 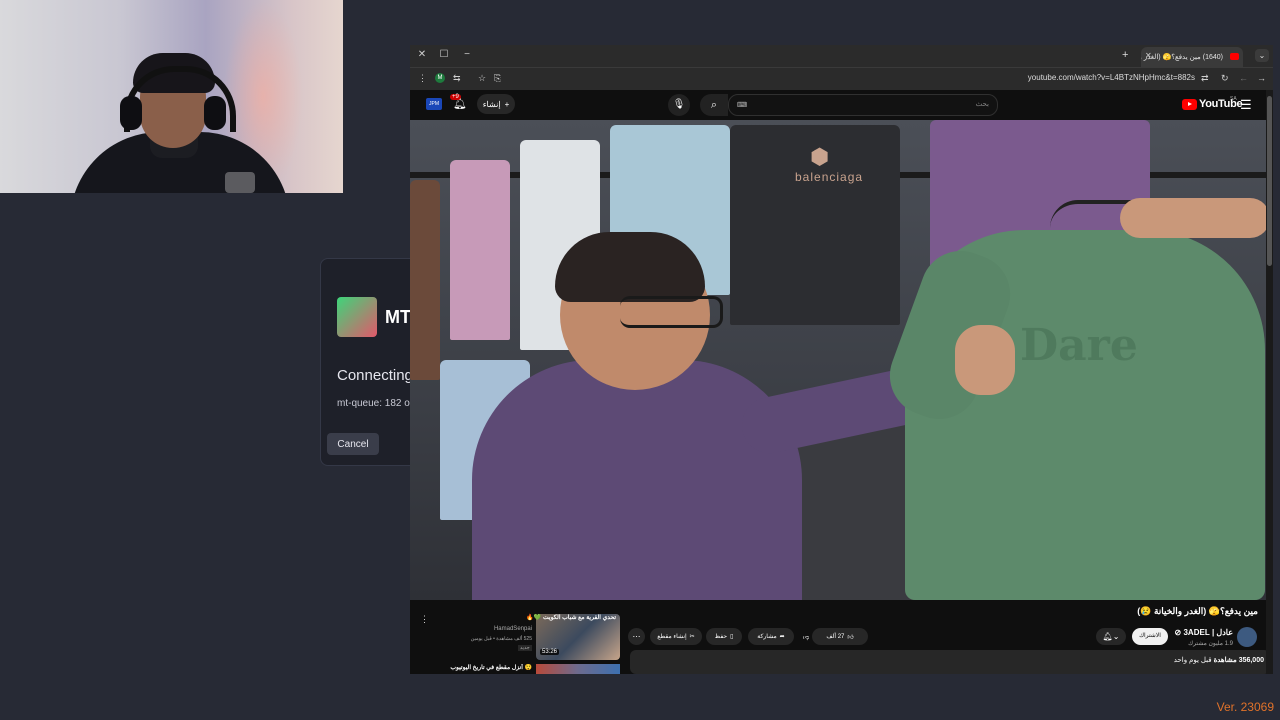 What do you see at coordinates (1197, 611) in the screenshot?
I see `video-title: مين يدفع؟🫣 (الغدر والخيانة 😢)` at bounding box center [1197, 611].